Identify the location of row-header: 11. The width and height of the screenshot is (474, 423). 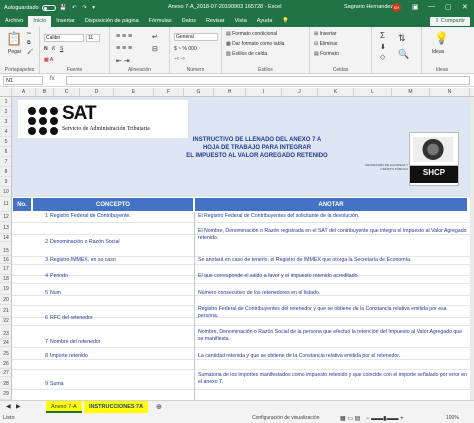
(5, 204).